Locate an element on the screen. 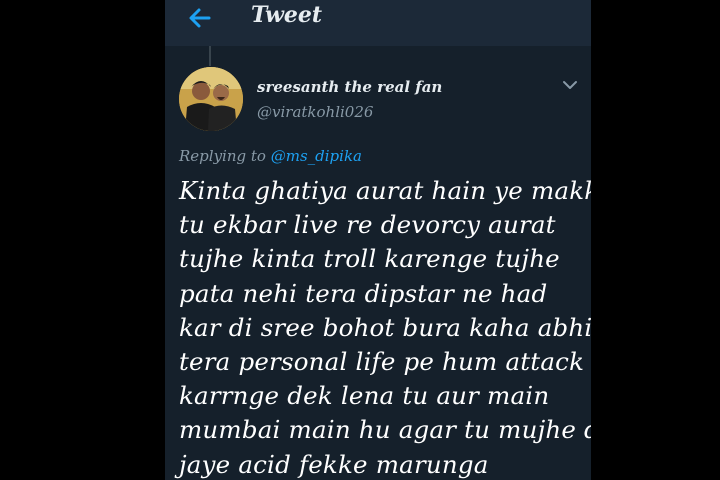 This screenshot has height=480, width=720. mention-link: @ms_dipika is located at coordinates (316, 156).